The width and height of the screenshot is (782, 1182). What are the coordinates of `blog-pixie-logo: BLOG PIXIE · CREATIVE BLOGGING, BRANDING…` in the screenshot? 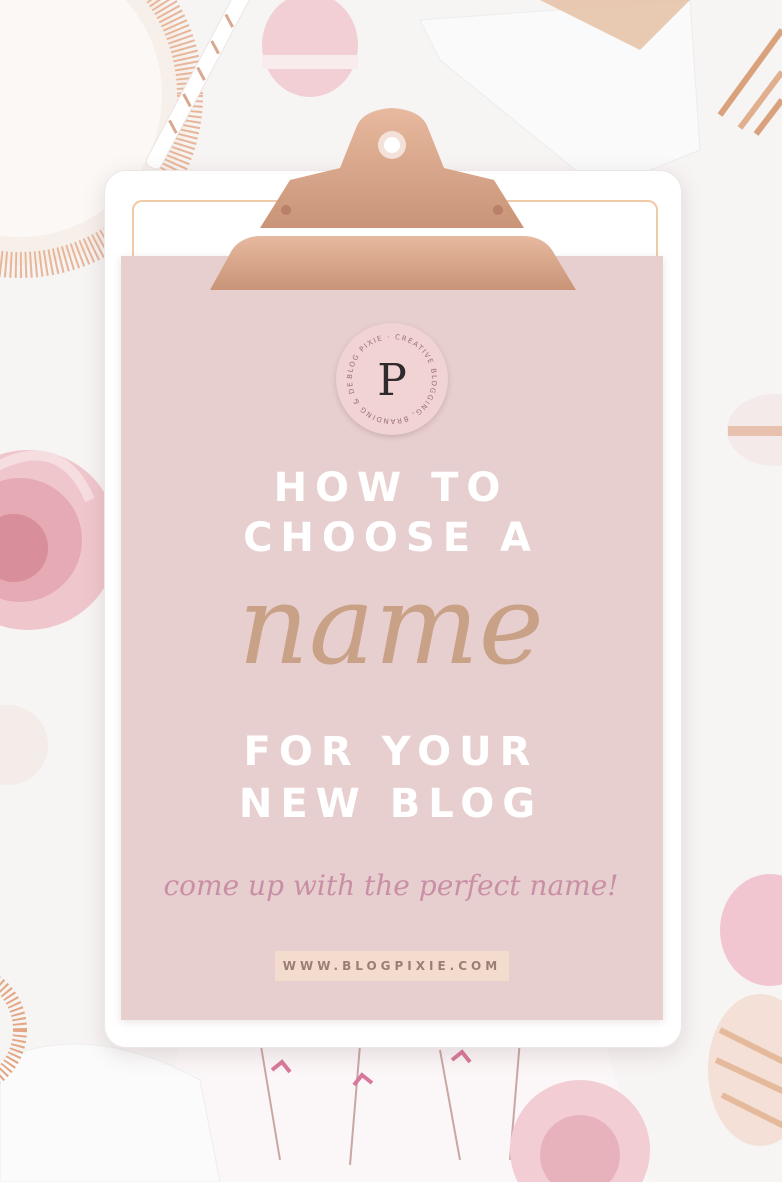 It's located at (390, 376).